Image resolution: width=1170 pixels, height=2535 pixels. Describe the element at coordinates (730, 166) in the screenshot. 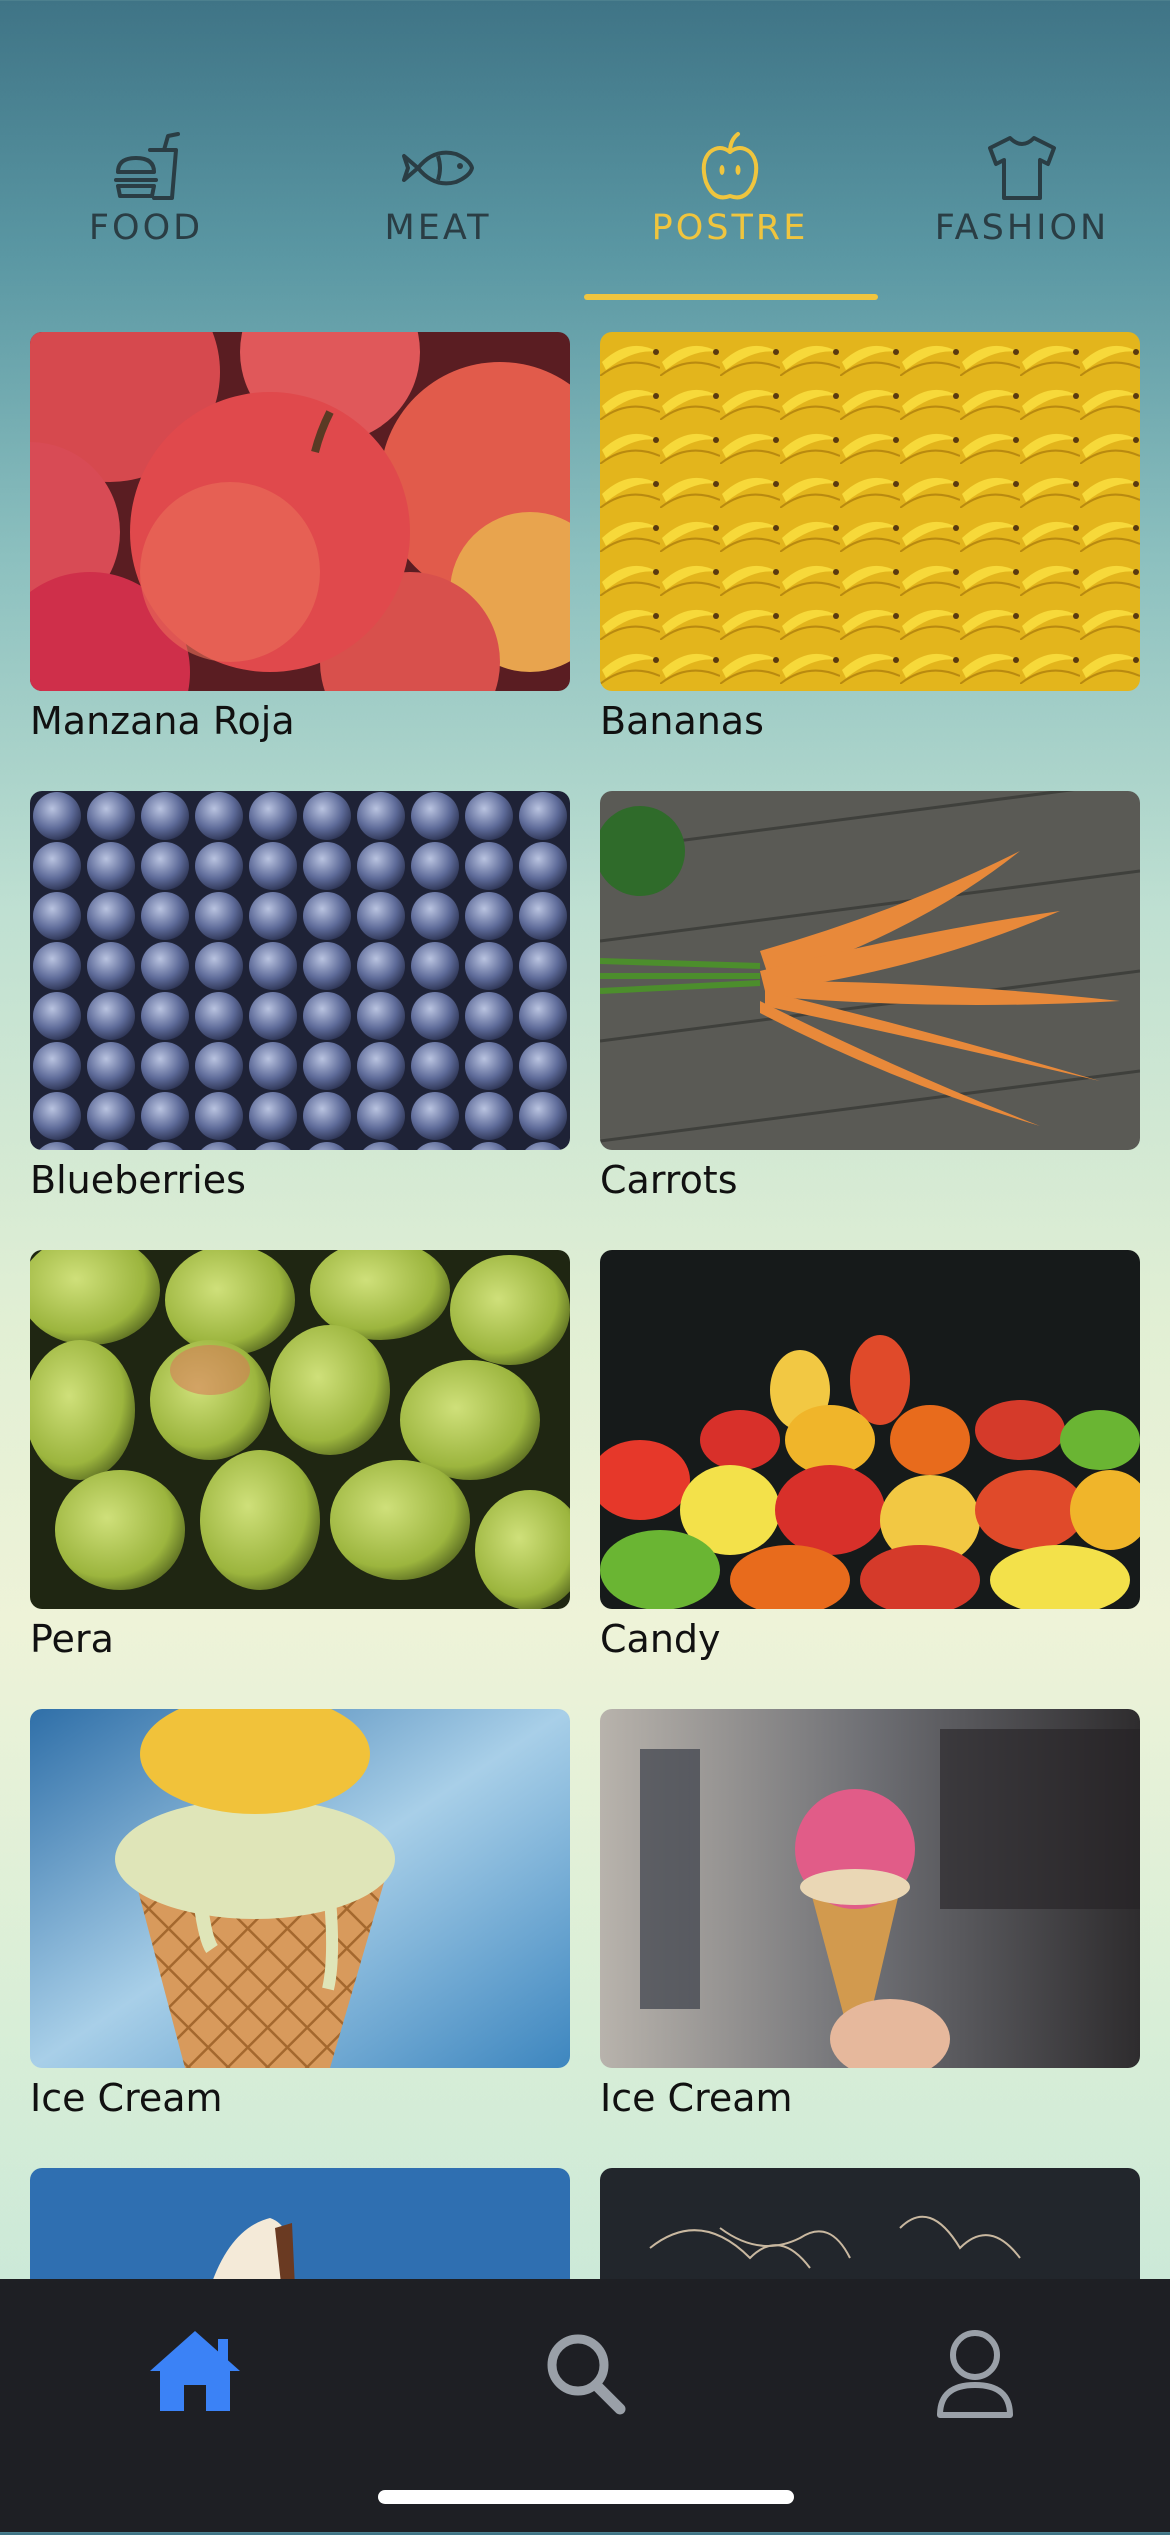

I see `apple-icon` at that location.